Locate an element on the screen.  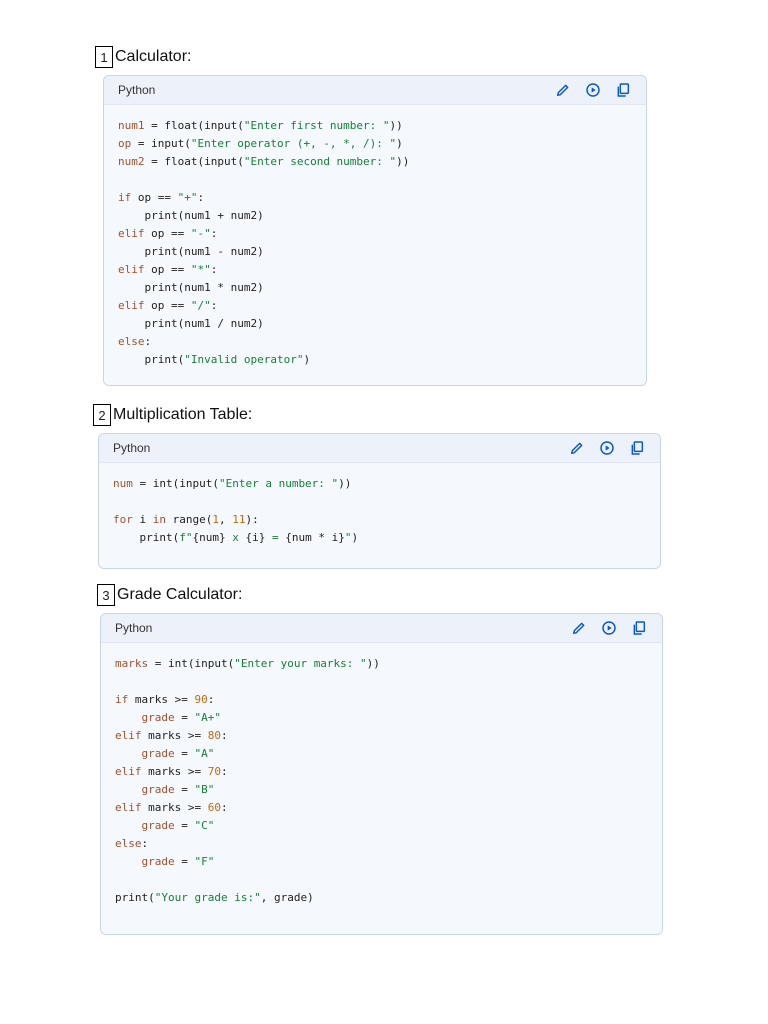
code-token: num1 is located at coordinates (131, 125).